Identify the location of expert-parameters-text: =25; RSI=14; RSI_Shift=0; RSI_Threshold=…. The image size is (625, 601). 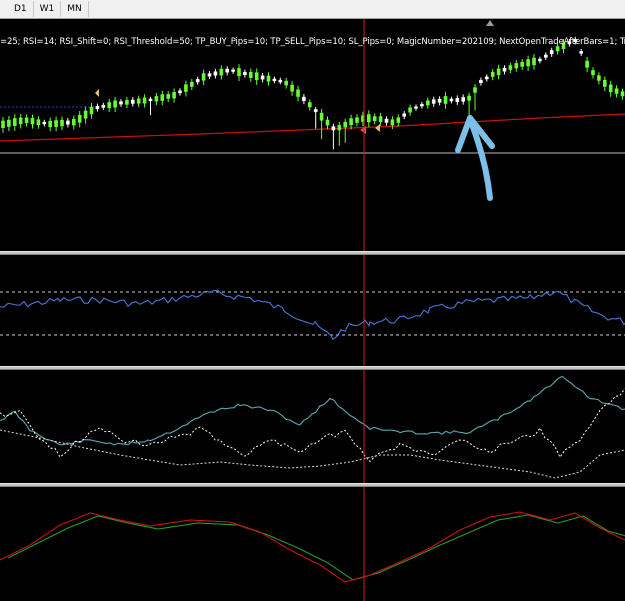
(312, 42).